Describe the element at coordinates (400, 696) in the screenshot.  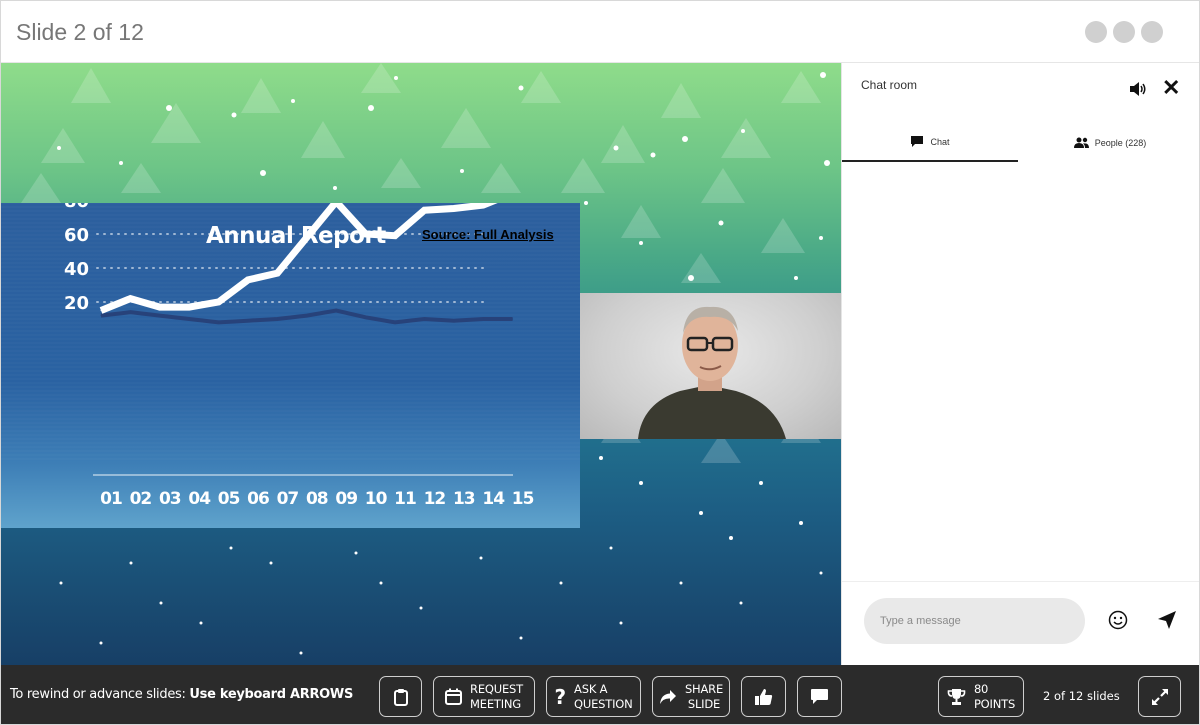
I see `clipboard-button` at that location.